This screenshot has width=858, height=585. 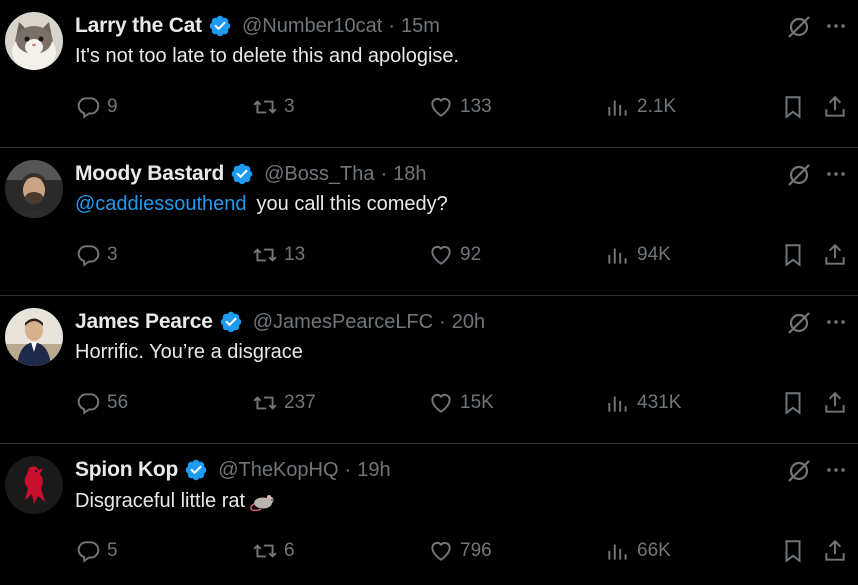 What do you see at coordinates (312, 26) in the screenshot?
I see `user-handle: @Number10cat` at bounding box center [312, 26].